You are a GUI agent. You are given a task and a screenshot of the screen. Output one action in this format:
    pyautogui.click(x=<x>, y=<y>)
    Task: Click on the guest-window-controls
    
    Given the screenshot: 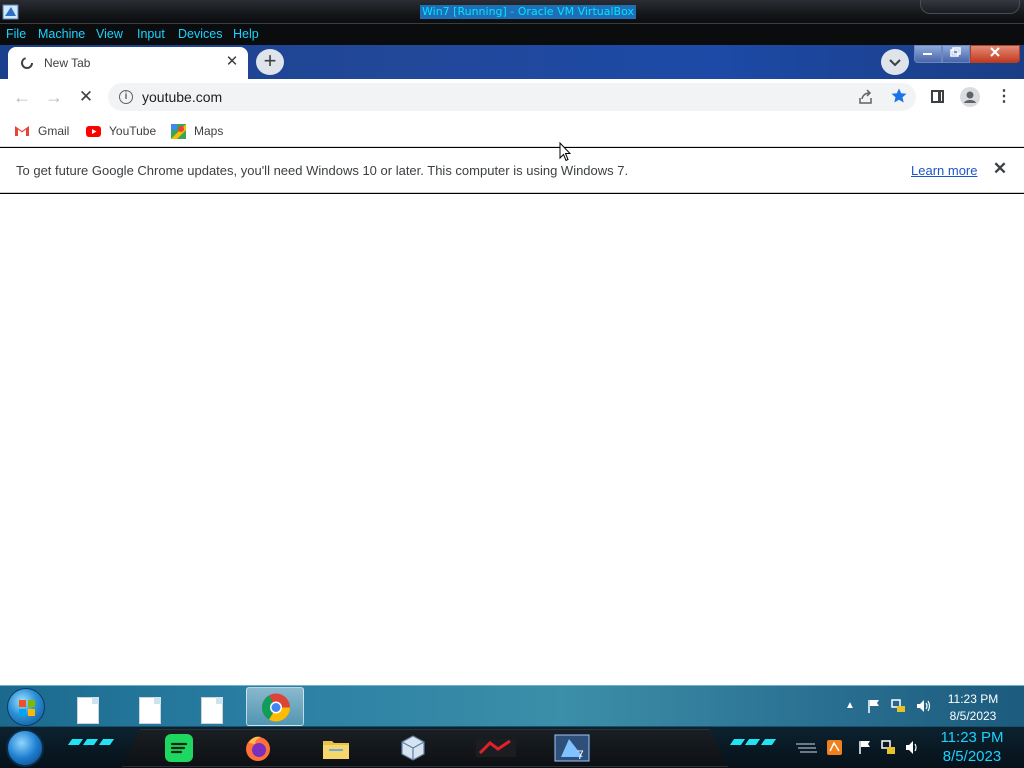 What is the action you would take?
    pyautogui.click(x=967, y=54)
    